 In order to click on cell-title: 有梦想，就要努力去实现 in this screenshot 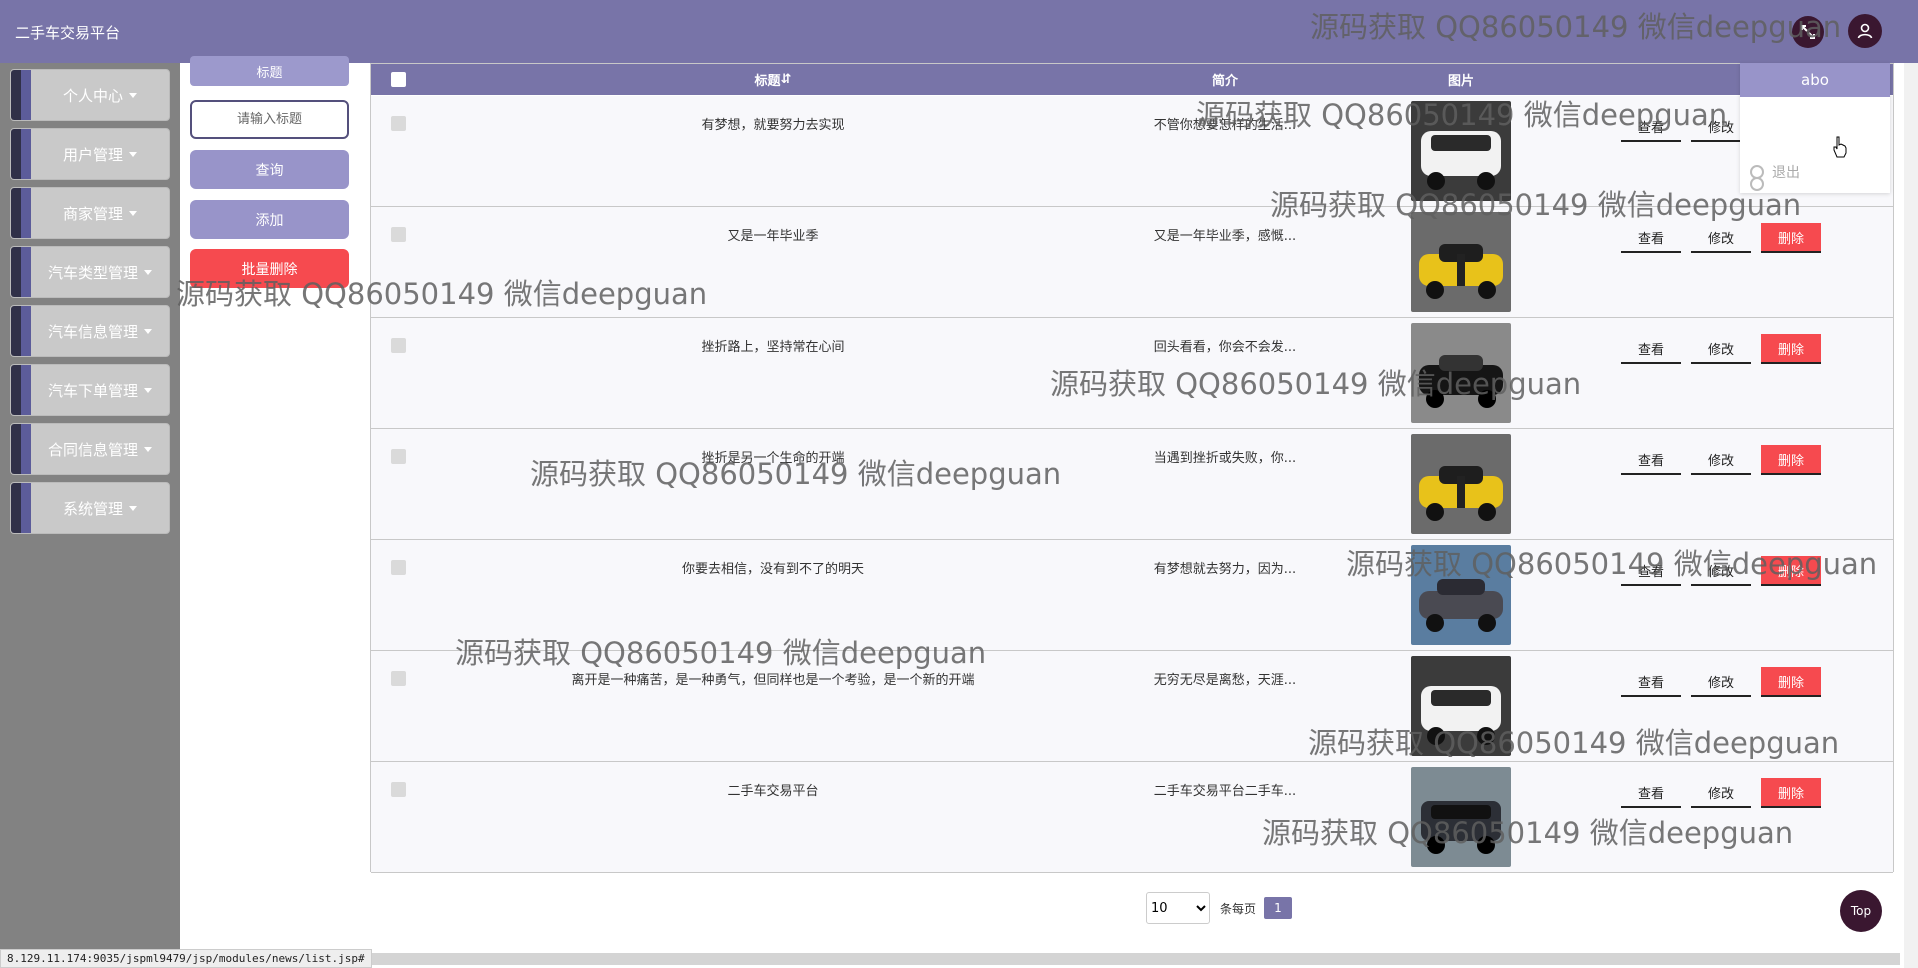, I will do `click(773, 125)`.